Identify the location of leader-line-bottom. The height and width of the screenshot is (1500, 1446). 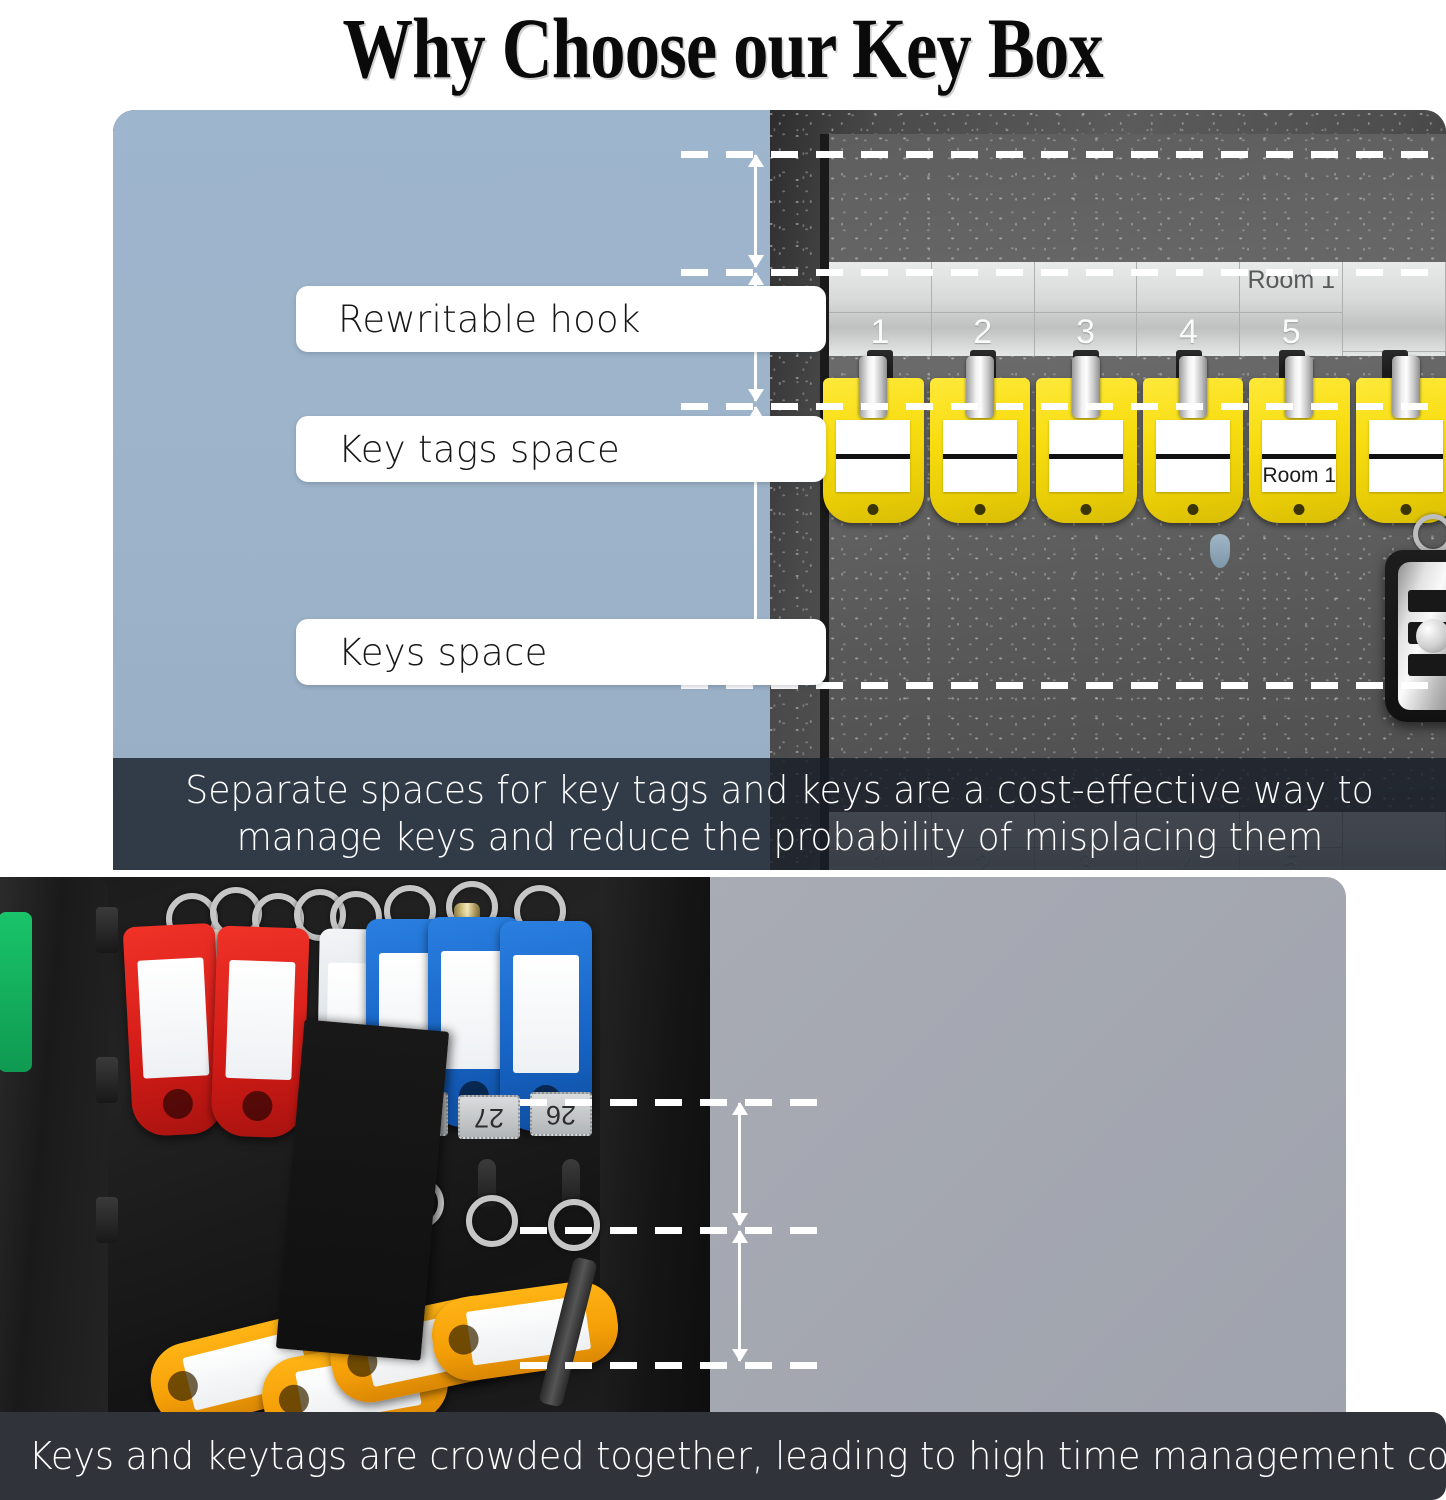
(675, 1365).